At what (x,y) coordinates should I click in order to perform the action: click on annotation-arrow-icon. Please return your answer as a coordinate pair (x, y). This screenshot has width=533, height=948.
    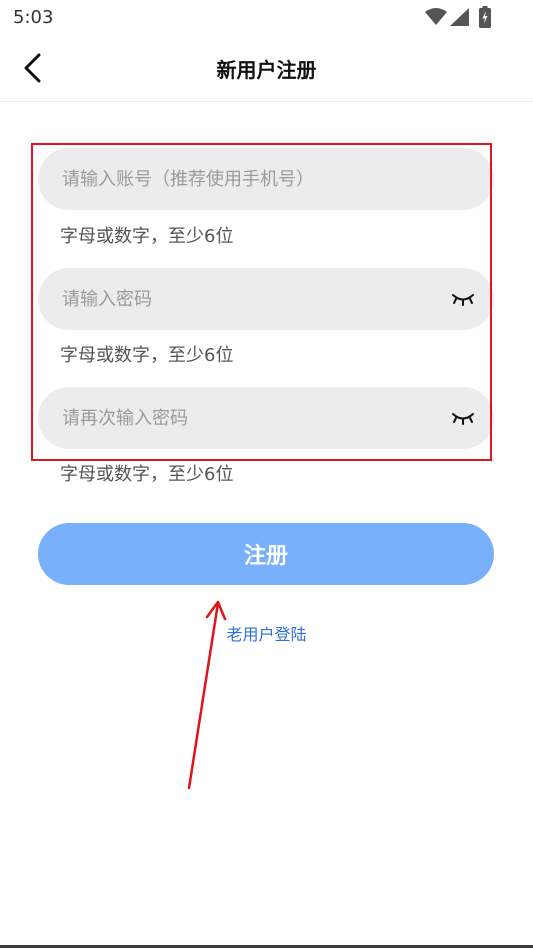
    Looking at the image, I should click on (207, 695).